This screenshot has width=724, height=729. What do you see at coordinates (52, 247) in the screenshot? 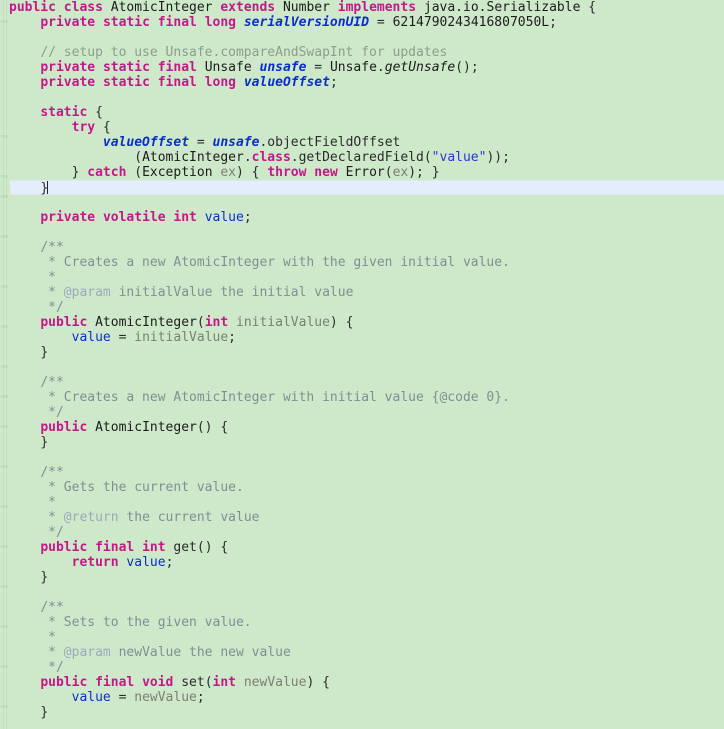
I see `code-token-doc: /**` at bounding box center [52, 247].